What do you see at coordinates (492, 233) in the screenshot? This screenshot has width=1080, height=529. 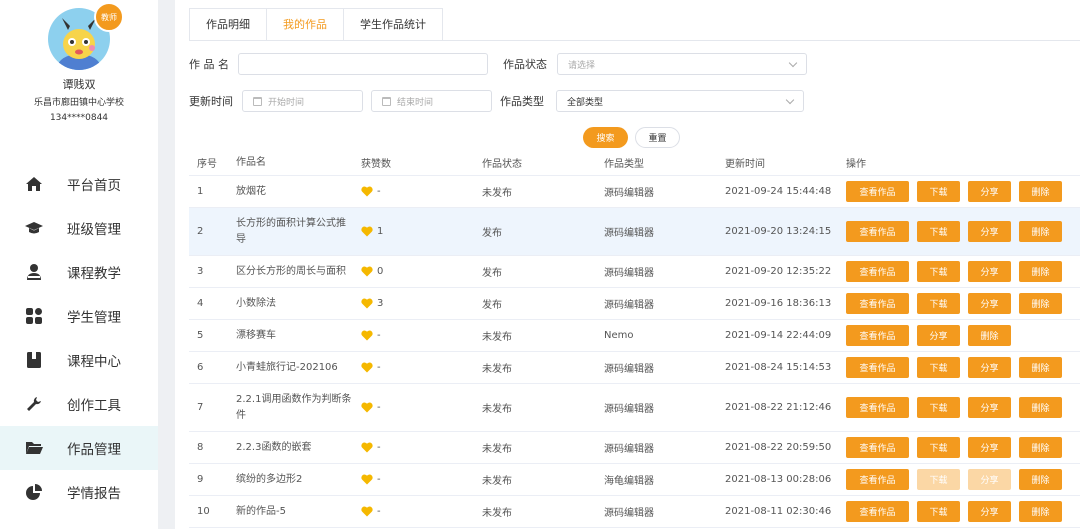 I see `row-status: 发布` at bounding box center [492, 233].